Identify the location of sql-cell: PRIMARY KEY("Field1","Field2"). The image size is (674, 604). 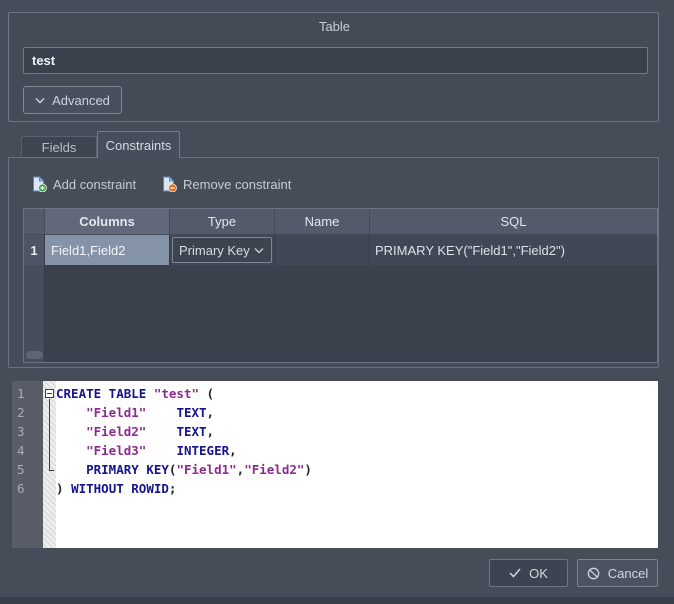
(513, 250).